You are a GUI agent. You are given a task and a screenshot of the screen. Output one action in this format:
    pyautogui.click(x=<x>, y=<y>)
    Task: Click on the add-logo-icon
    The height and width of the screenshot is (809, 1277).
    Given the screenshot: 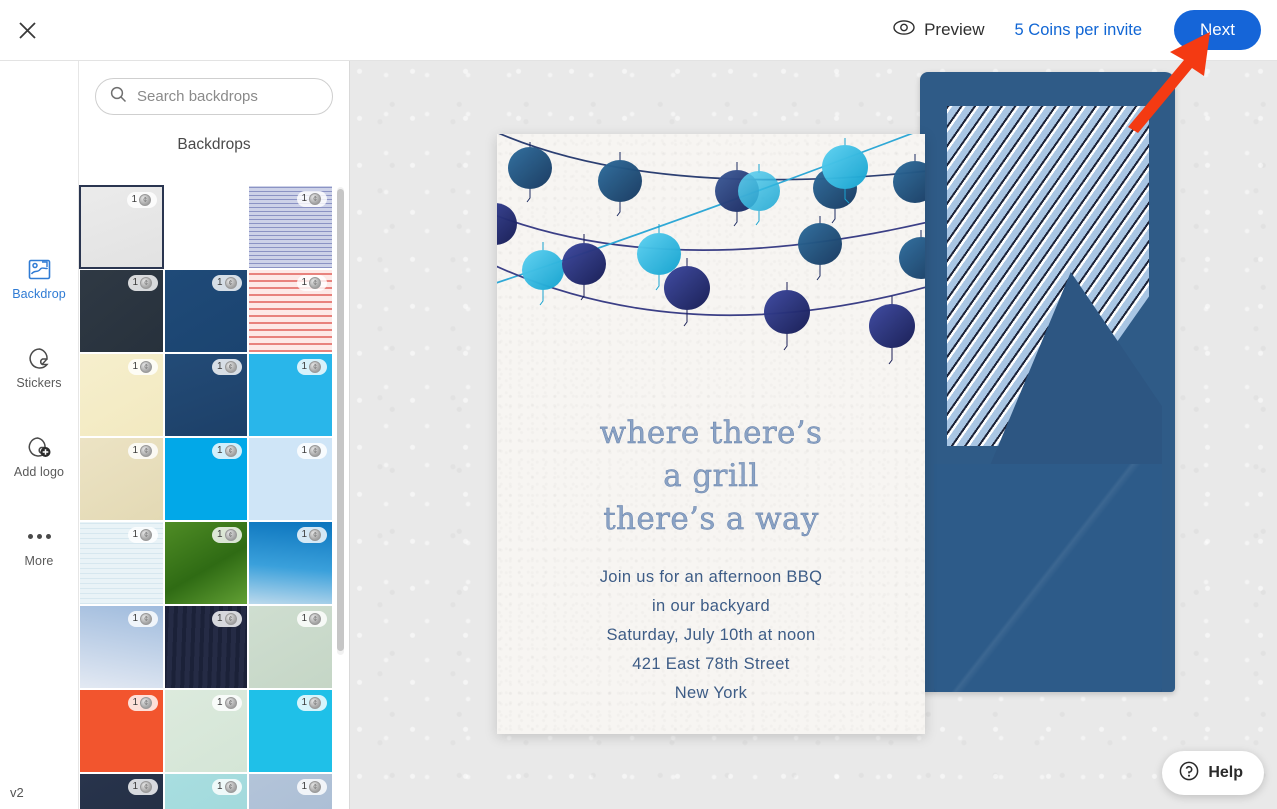 What is the action you would take?
    pyautogui.click(x=39, y=447)
    